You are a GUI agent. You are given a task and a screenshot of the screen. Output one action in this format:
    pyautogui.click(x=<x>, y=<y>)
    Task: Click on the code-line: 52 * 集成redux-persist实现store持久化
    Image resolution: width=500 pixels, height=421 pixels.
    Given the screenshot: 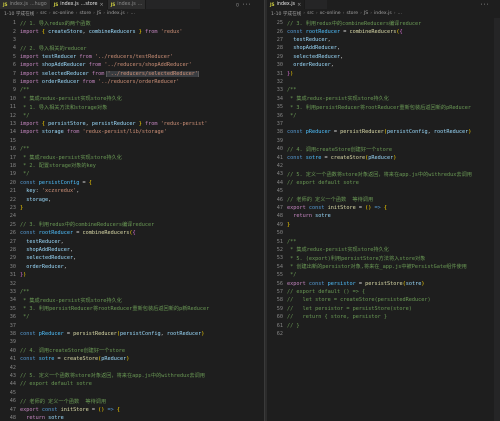 What is the action you would take?
    pyautogui.click(x=383, y=250)
    